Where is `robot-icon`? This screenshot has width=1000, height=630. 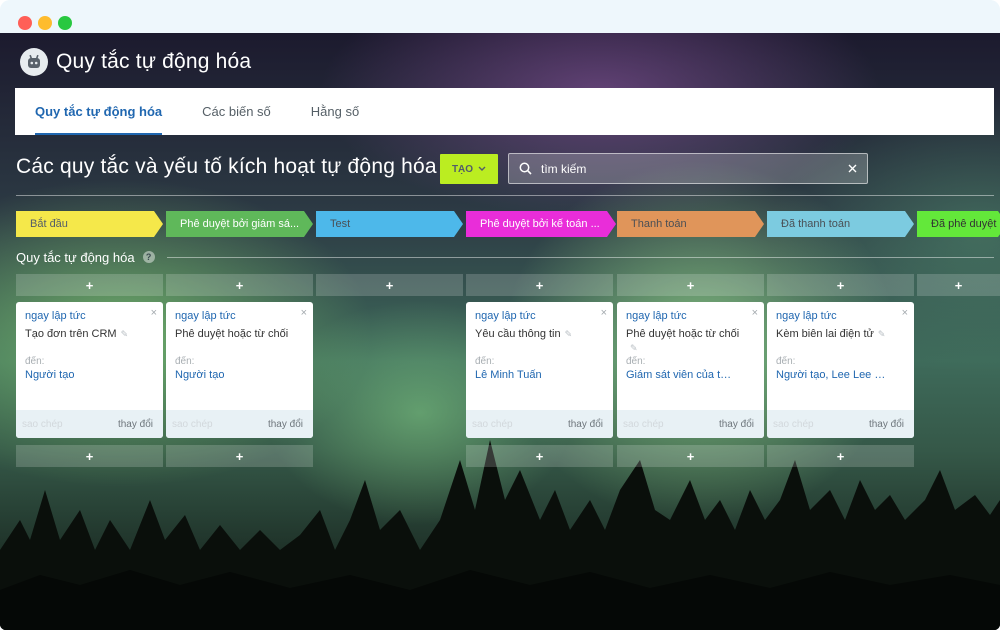 robot-icon is located at coordinates (34, 62).